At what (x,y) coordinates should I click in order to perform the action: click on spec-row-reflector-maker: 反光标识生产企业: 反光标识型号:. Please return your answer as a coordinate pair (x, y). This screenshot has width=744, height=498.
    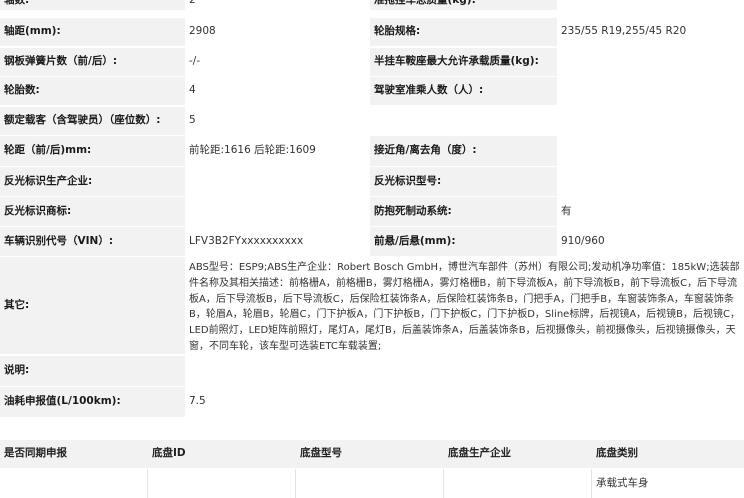
    Looking at the image, I should click on (372, 181).